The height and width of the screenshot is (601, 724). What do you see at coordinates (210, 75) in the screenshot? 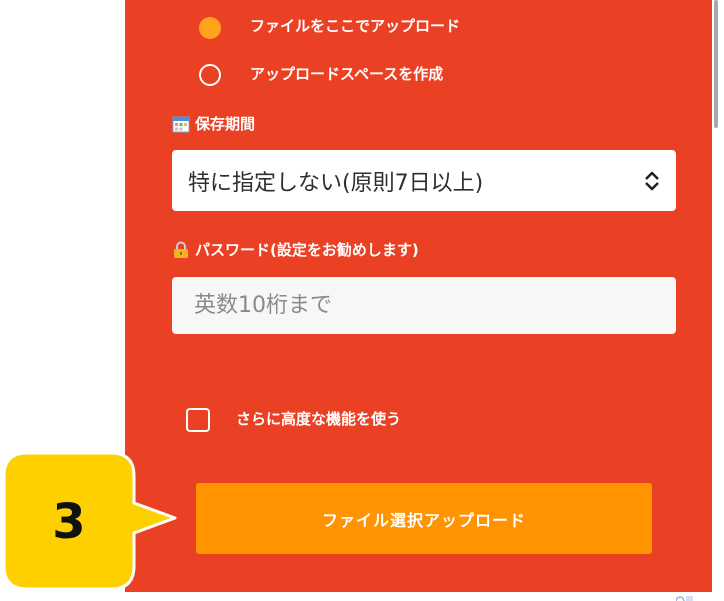
I see `radio-create-space` at bounding box center [210, 75].